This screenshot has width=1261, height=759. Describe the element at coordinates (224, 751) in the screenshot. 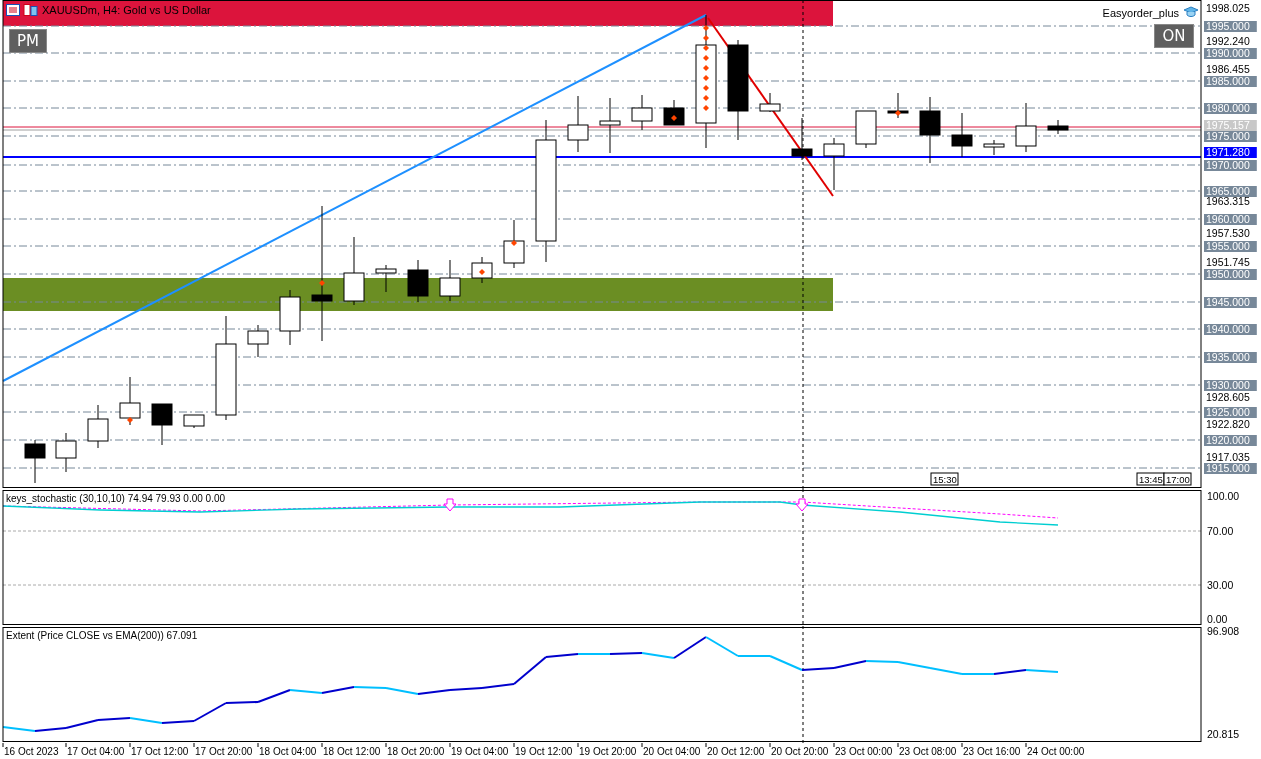

I see `time-label: 17 Oct 20:00` at that location.